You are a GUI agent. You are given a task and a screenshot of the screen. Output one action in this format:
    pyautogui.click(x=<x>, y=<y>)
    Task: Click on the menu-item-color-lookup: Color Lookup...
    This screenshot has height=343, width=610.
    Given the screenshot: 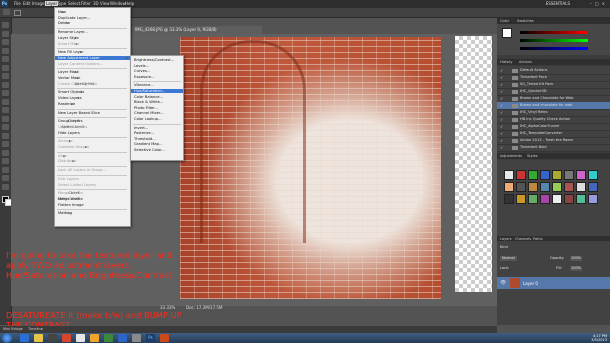 What is the action you would take?
    pyautogui.click(x=148, y=119)
    